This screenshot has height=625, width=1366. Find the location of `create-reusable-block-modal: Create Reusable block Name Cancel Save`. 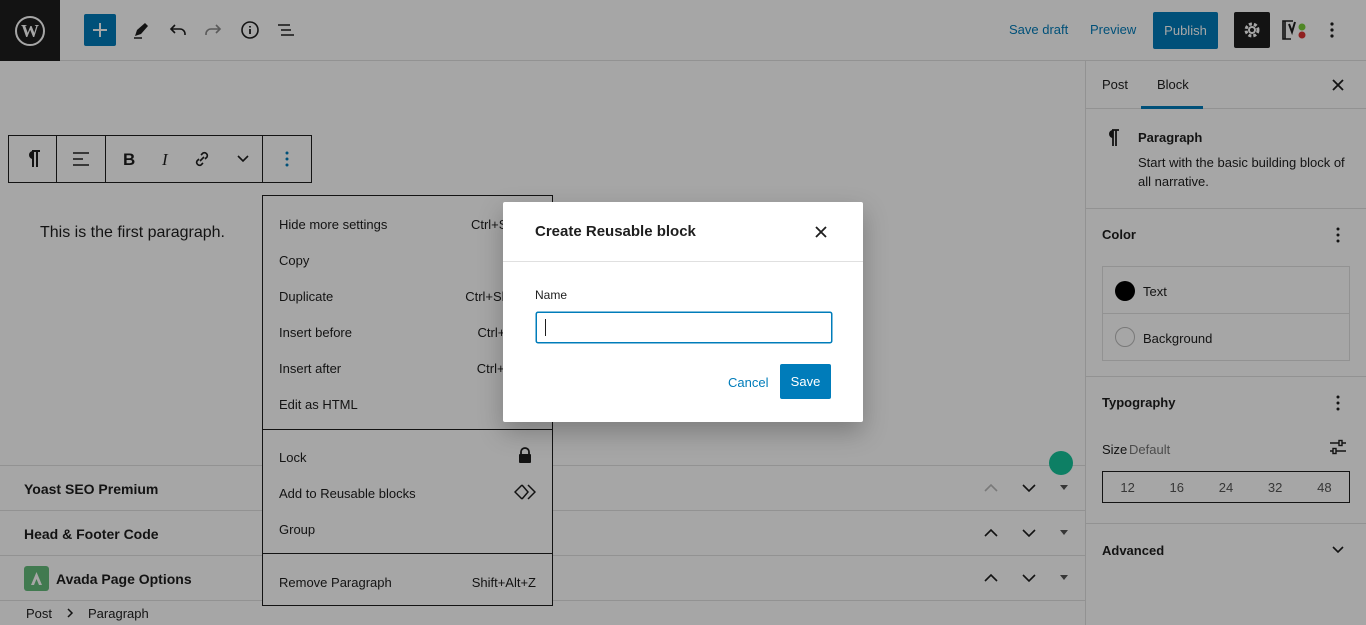

create-reusable-block-modal: Create Reusable block Name Cancel Save is located at coordinates (683, 312).